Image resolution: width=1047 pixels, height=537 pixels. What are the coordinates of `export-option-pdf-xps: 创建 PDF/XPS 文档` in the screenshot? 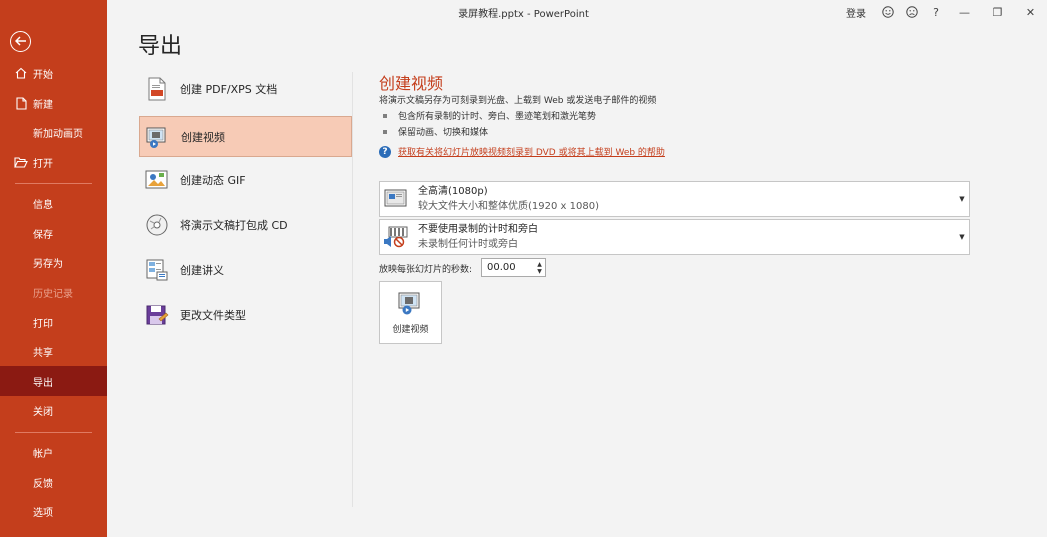 It's located at (245, 88).